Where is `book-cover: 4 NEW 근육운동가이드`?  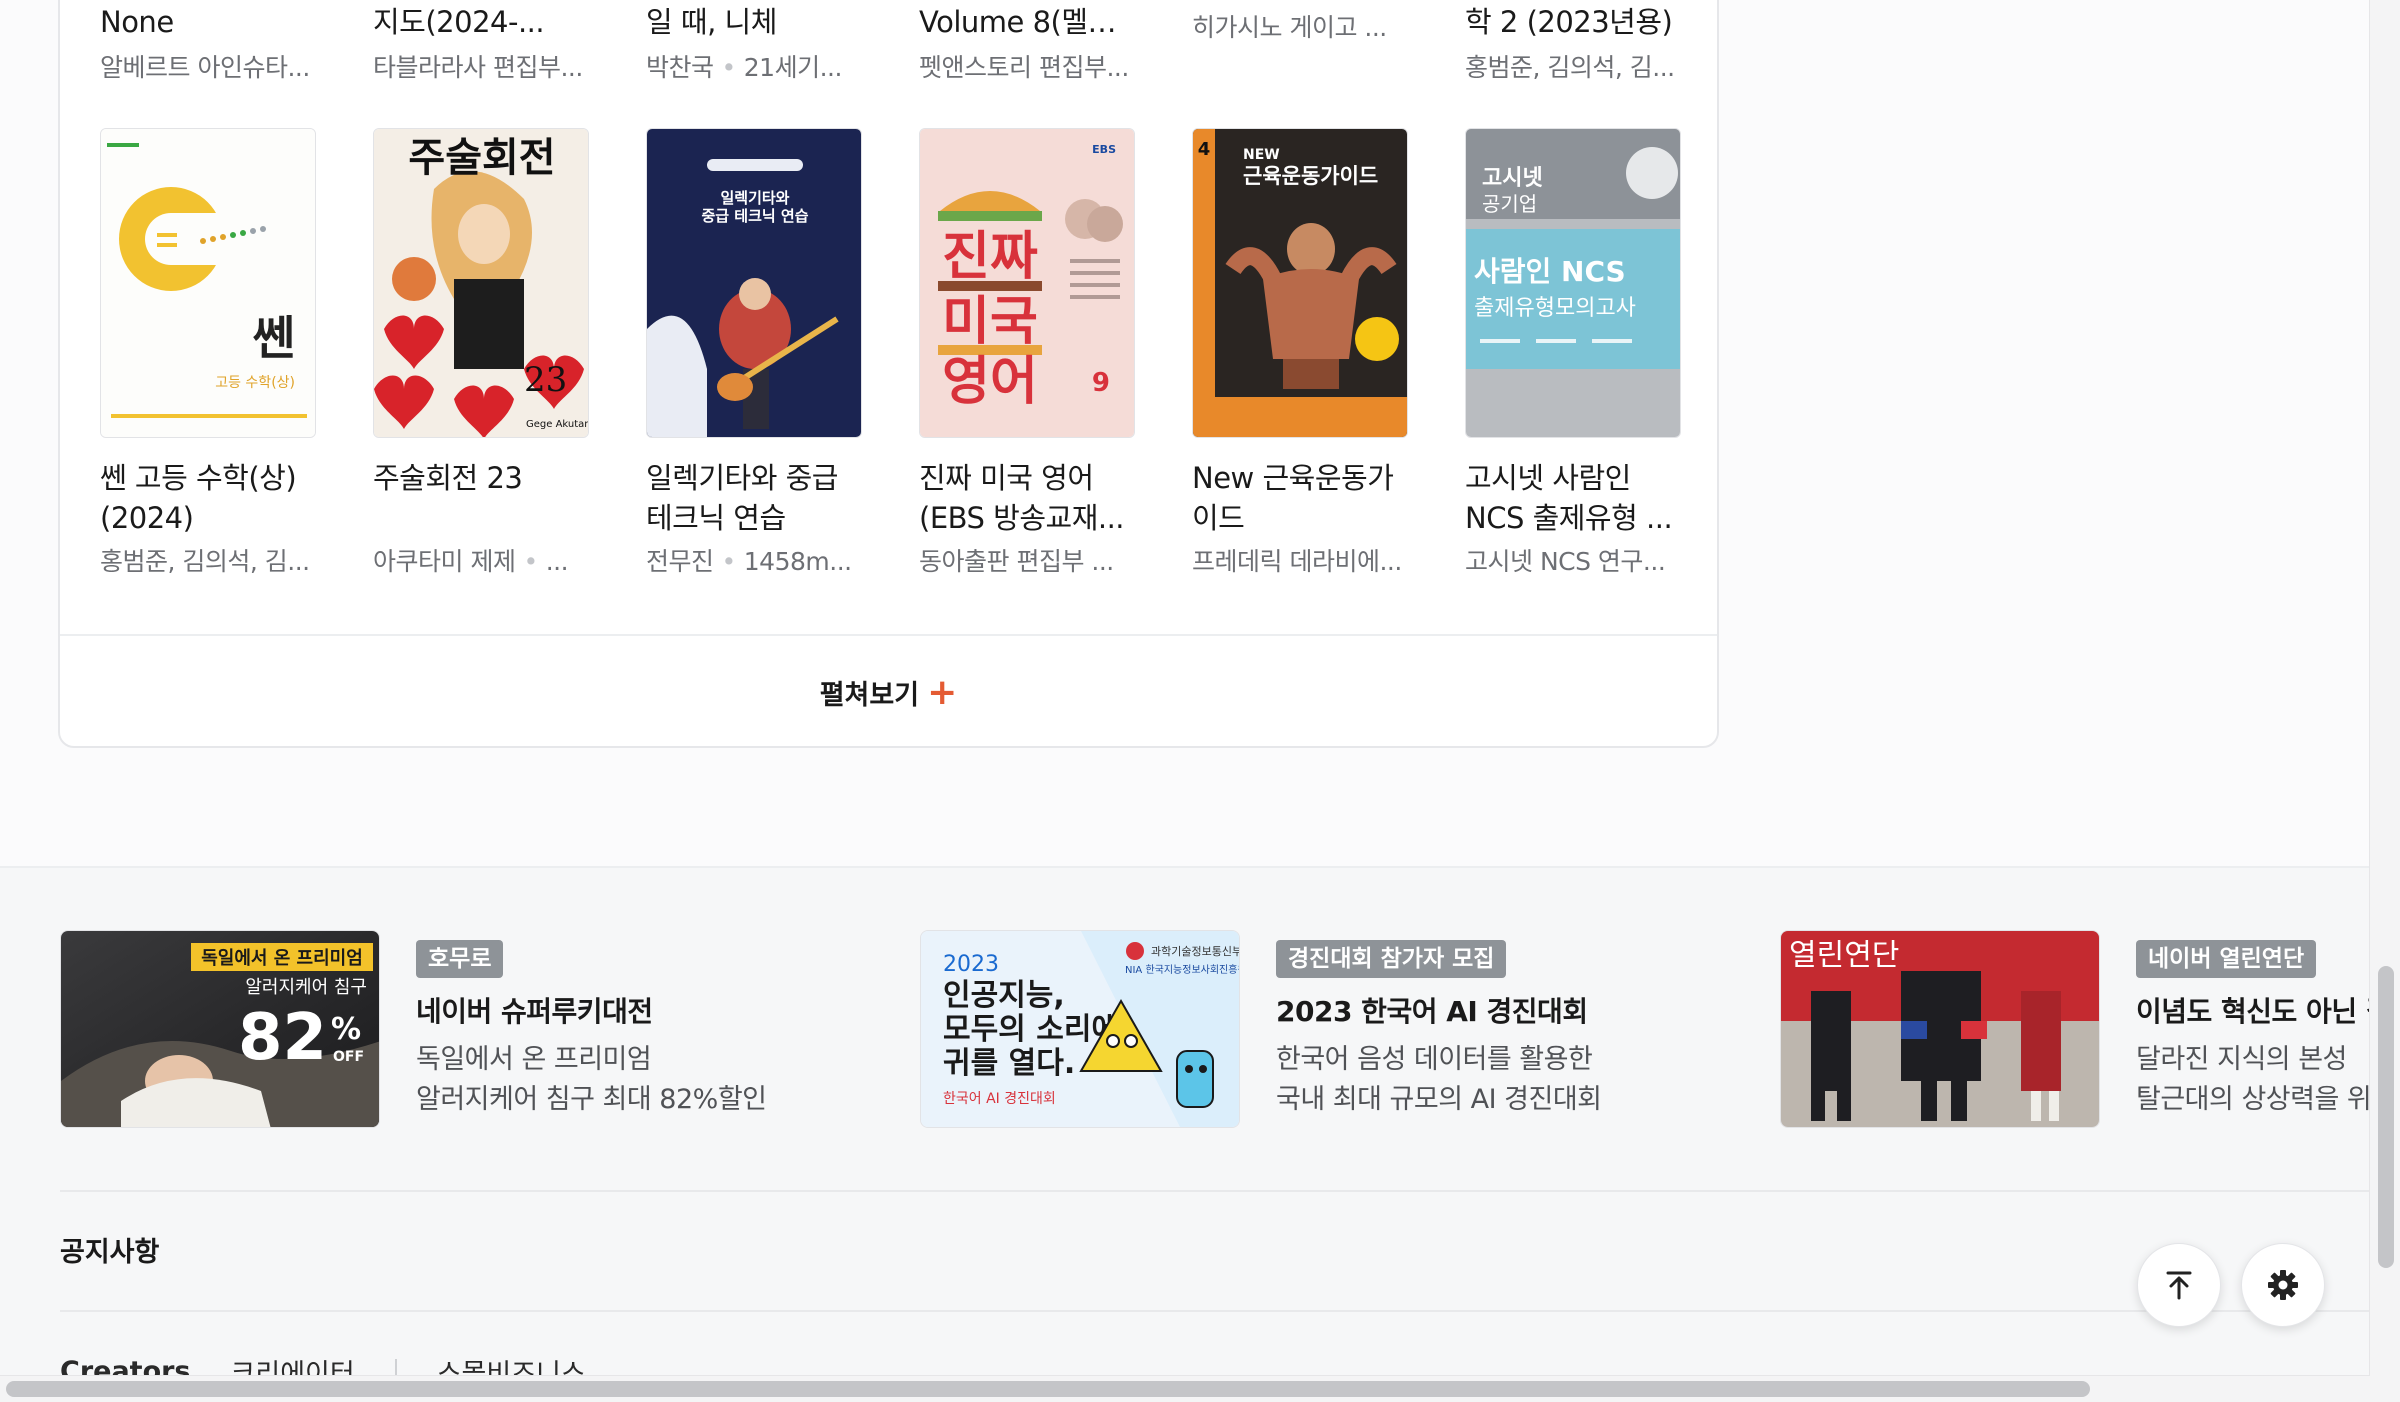
book-cover: 4 NEW 근육운동가이드 is located at coordinates (1300, 283).